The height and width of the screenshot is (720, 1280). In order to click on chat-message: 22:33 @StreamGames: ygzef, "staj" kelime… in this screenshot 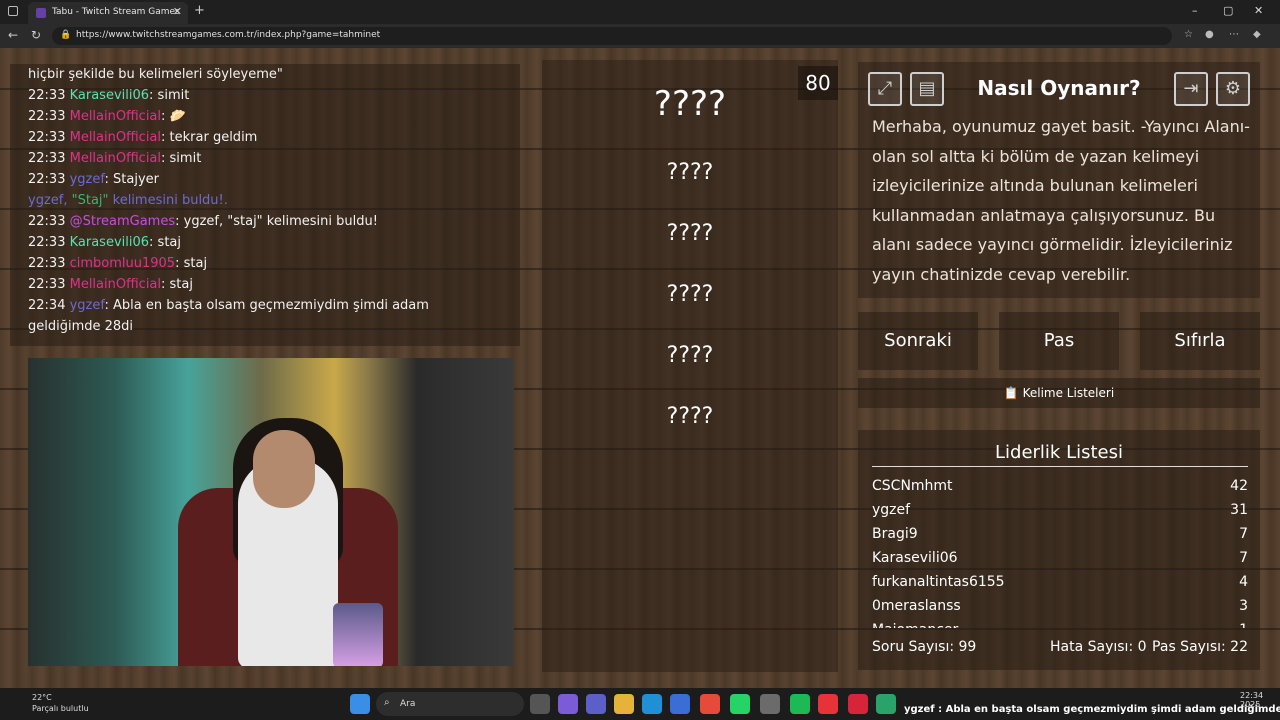, I will do `click(274, 221)`.